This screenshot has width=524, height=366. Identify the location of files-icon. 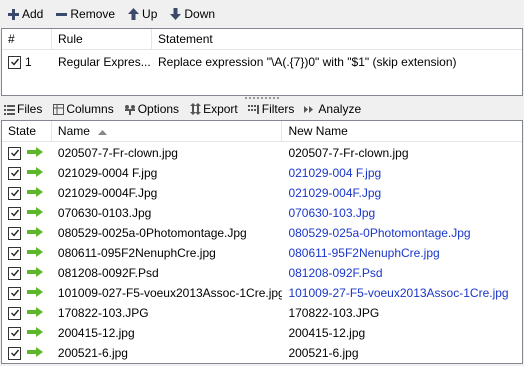
(9, 109).